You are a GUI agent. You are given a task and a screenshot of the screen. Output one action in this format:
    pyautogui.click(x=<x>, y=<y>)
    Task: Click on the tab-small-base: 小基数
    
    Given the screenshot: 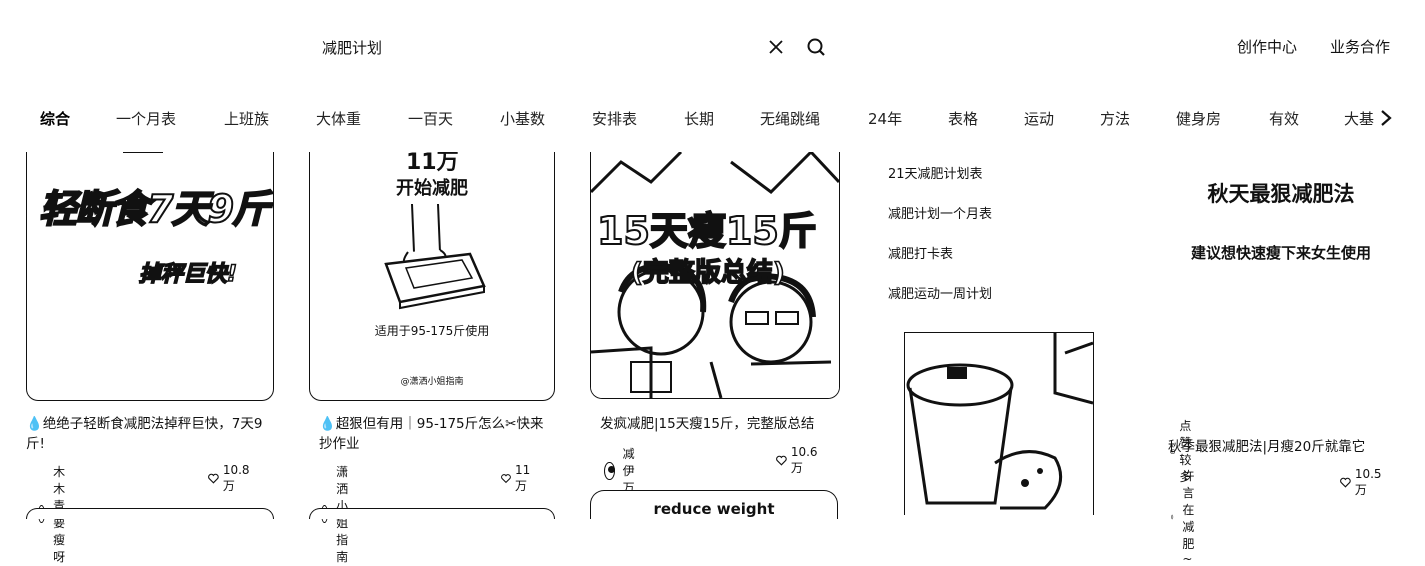 What is the action you would take?
    pyautogui.click(x=522, y=118)
    